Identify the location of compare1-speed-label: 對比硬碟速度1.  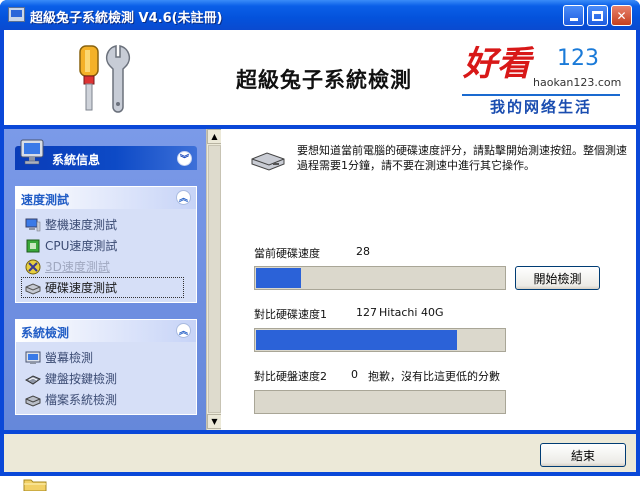
(290, 314).